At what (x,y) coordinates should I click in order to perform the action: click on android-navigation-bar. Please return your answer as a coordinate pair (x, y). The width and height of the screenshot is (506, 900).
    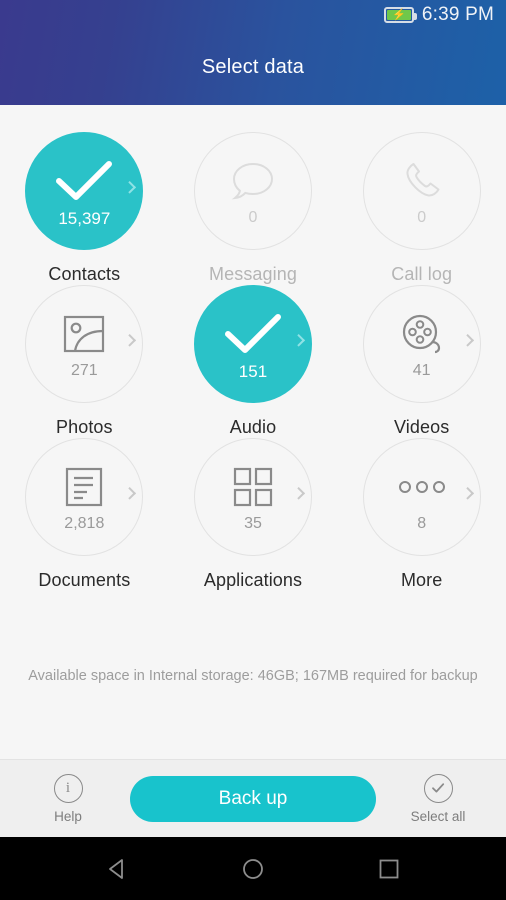
    Looking at the image, I should click on (253, 868).